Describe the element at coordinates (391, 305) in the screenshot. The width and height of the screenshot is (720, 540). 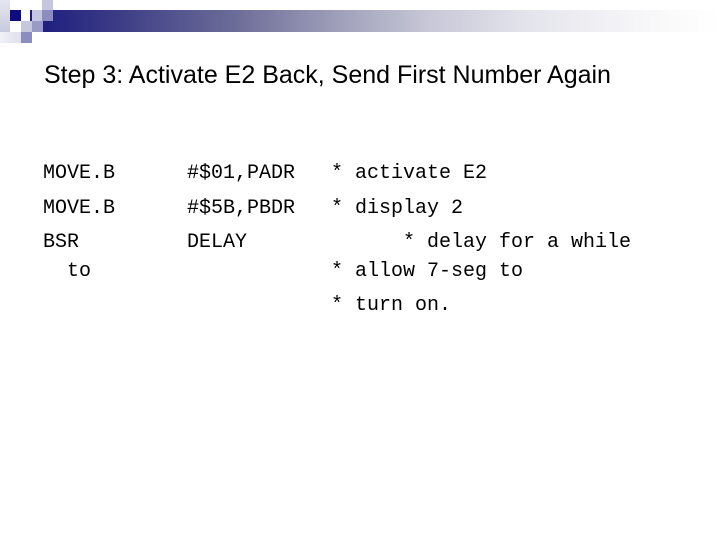
I see `code-comment: * turn on.` at that location.